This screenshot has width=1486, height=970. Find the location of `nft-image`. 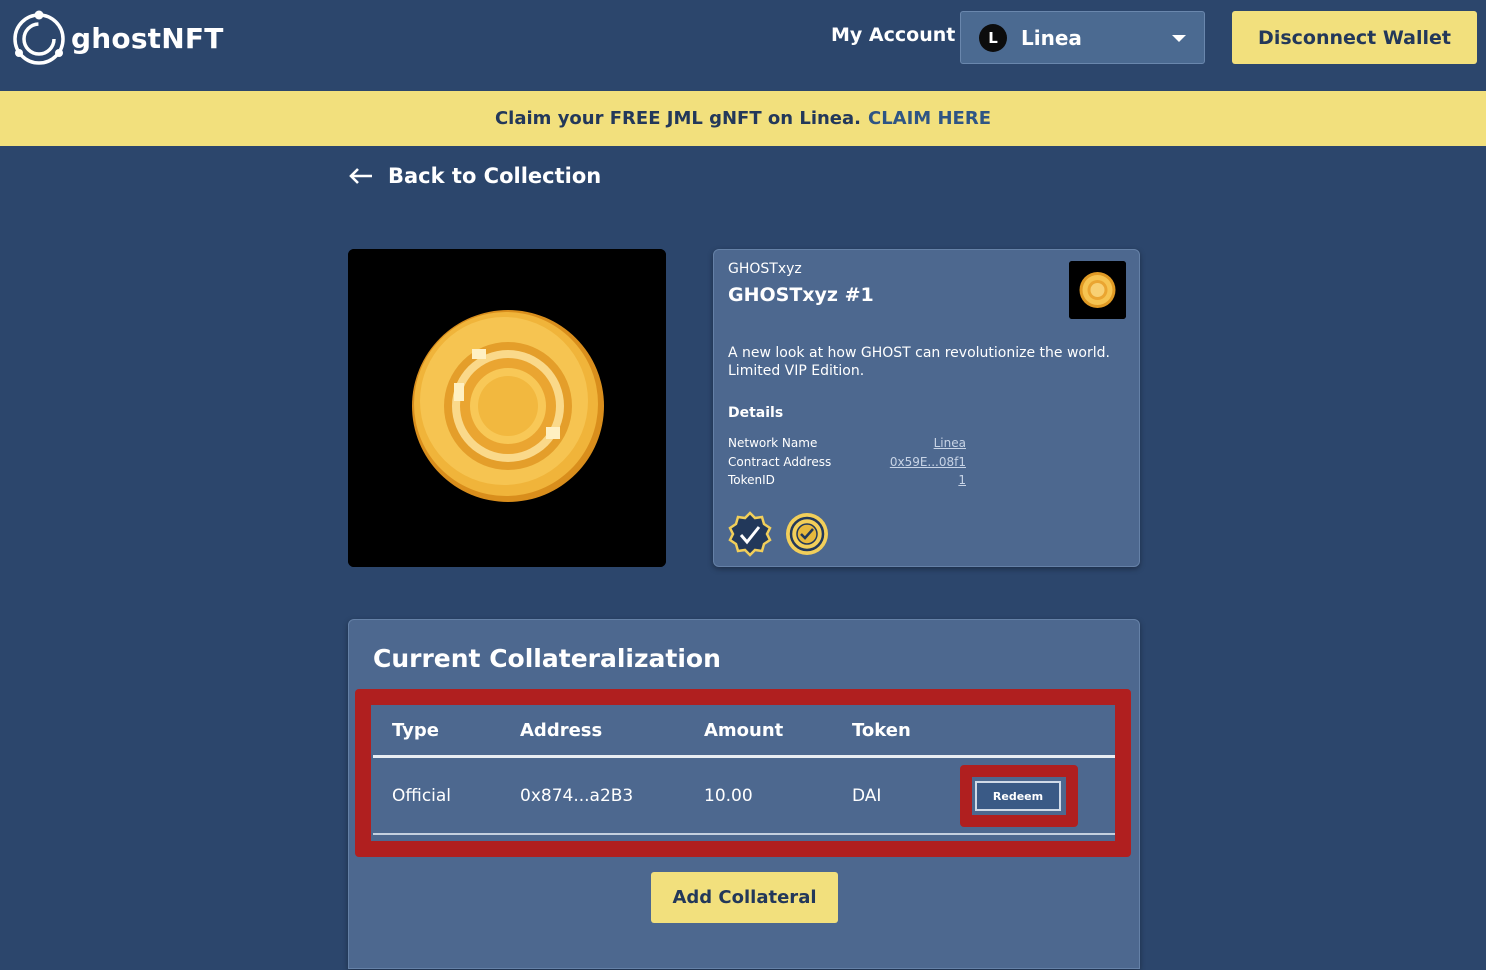

nft-image is located at coordinates (507, 408).